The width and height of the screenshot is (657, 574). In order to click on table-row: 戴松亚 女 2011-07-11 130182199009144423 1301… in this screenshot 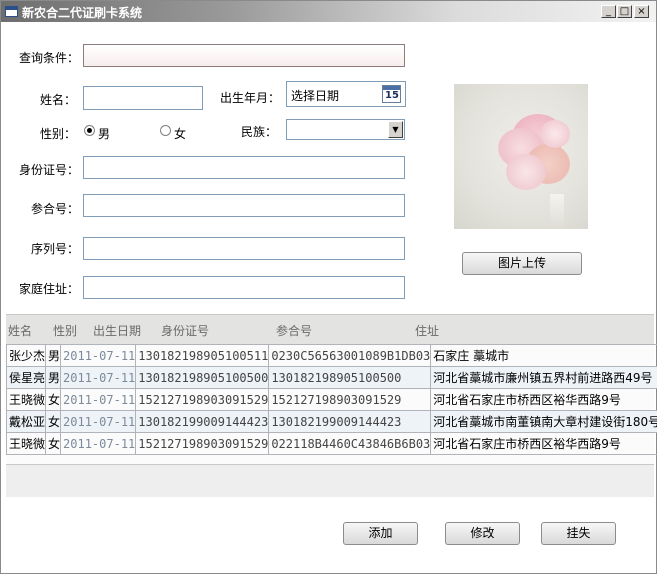, I will do `click(331, 421)`.